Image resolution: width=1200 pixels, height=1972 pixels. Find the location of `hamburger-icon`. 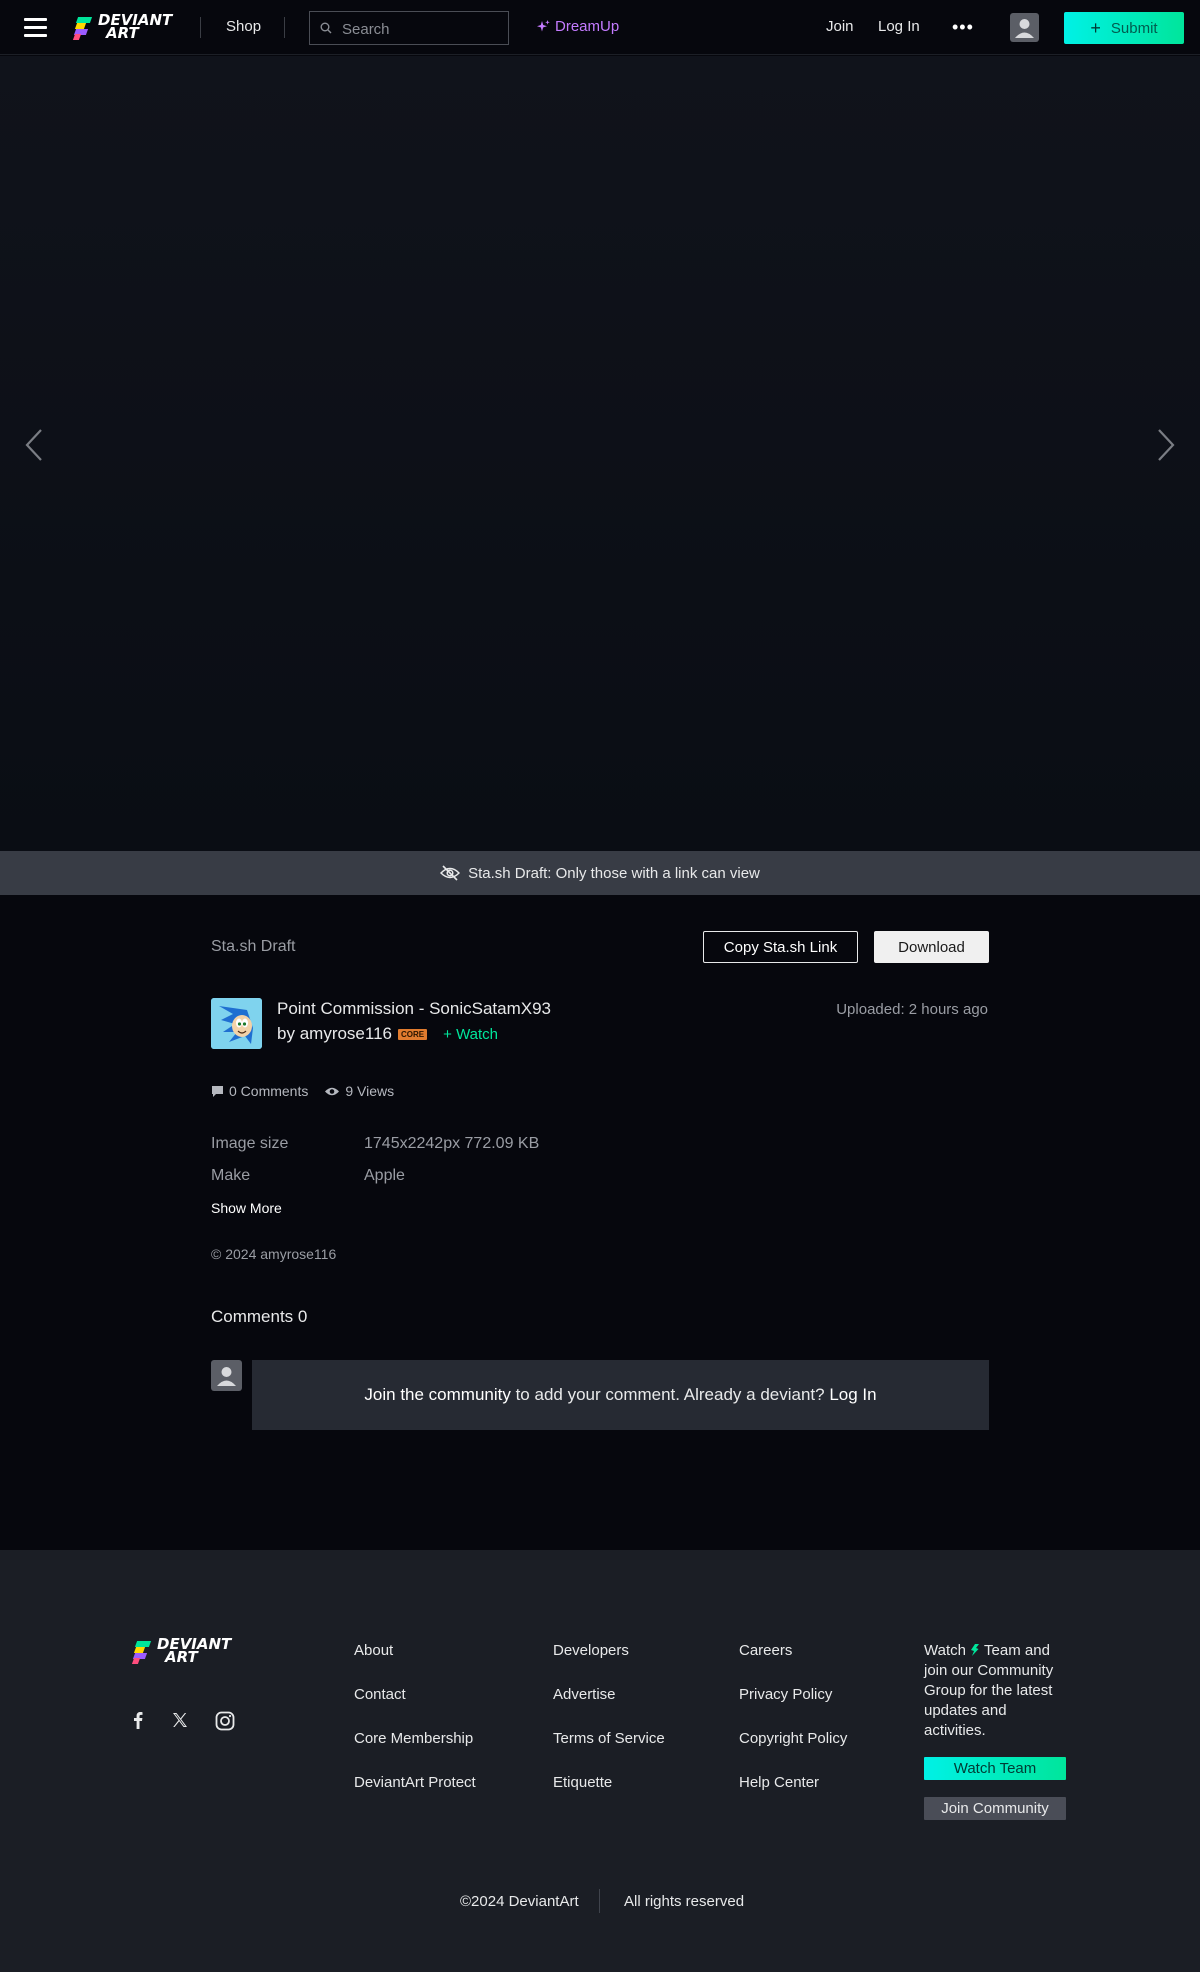

hamburger-icon is located at coordinates (35, 27).